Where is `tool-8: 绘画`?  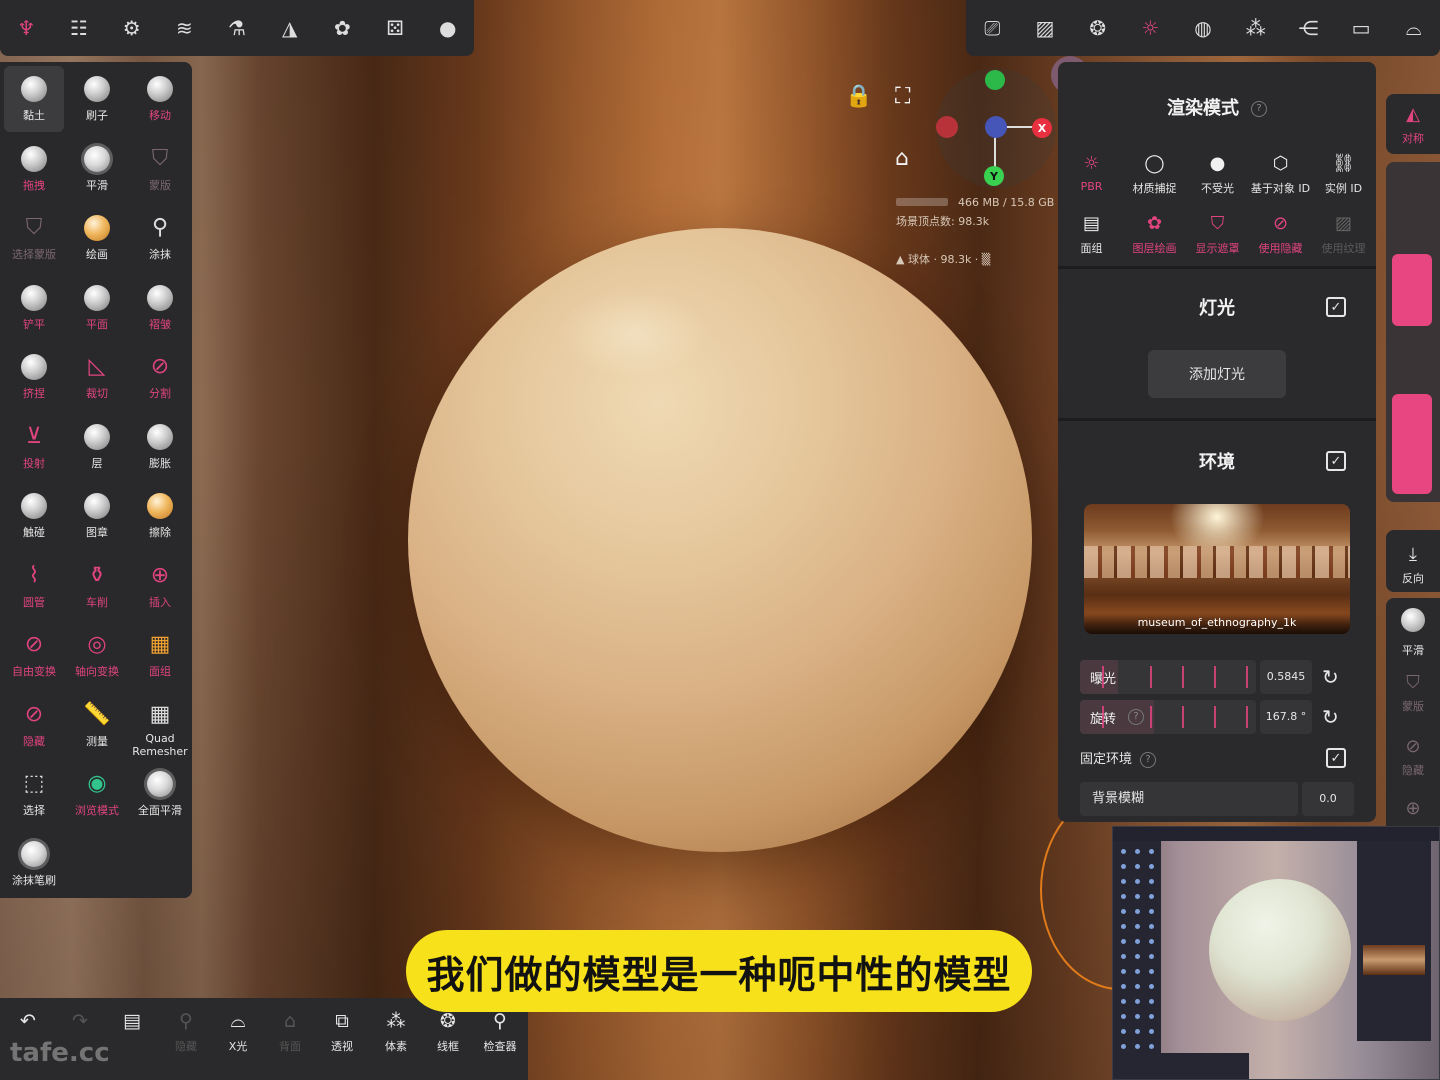 tool-8: 绘画 is located at coordinates (97, 238).